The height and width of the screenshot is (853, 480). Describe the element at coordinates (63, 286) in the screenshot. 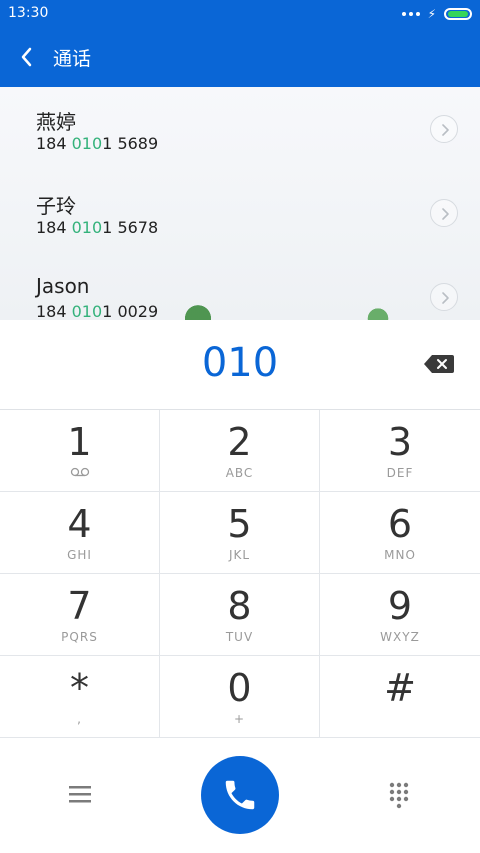

I see `contact-name: Jason` at that location.